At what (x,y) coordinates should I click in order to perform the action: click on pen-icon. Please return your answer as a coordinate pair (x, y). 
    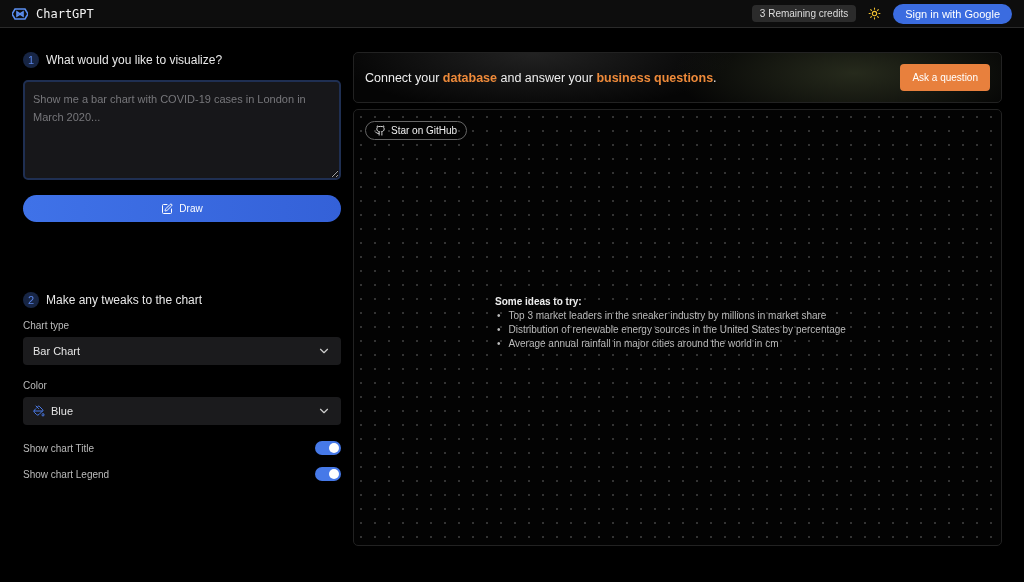
    Looking at the image, I should click on (167, 208).